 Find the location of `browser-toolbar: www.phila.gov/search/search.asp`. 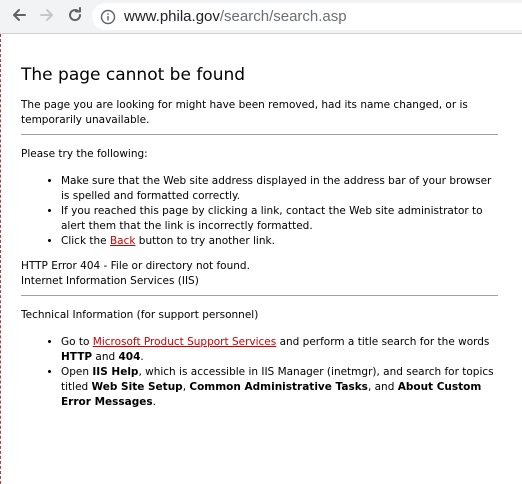

browser-toolbar: www.phila.gov/search/search.asp is located at coordinates (261, 17).